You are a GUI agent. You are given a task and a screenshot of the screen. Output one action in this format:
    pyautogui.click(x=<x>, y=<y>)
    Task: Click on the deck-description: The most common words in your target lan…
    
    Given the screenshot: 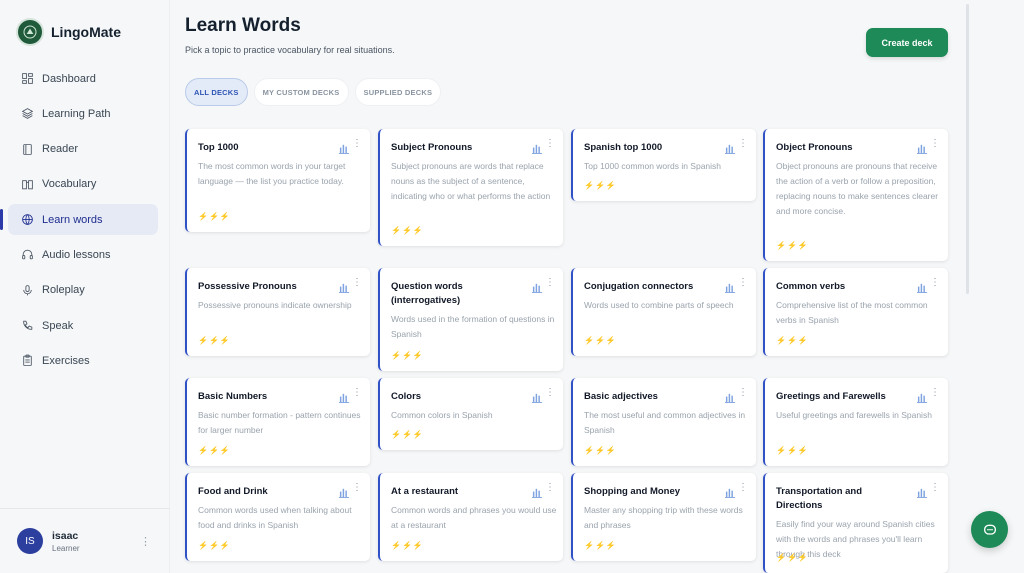 What is the action you would take?
    pyautogui.click(x=272, y=173)
    